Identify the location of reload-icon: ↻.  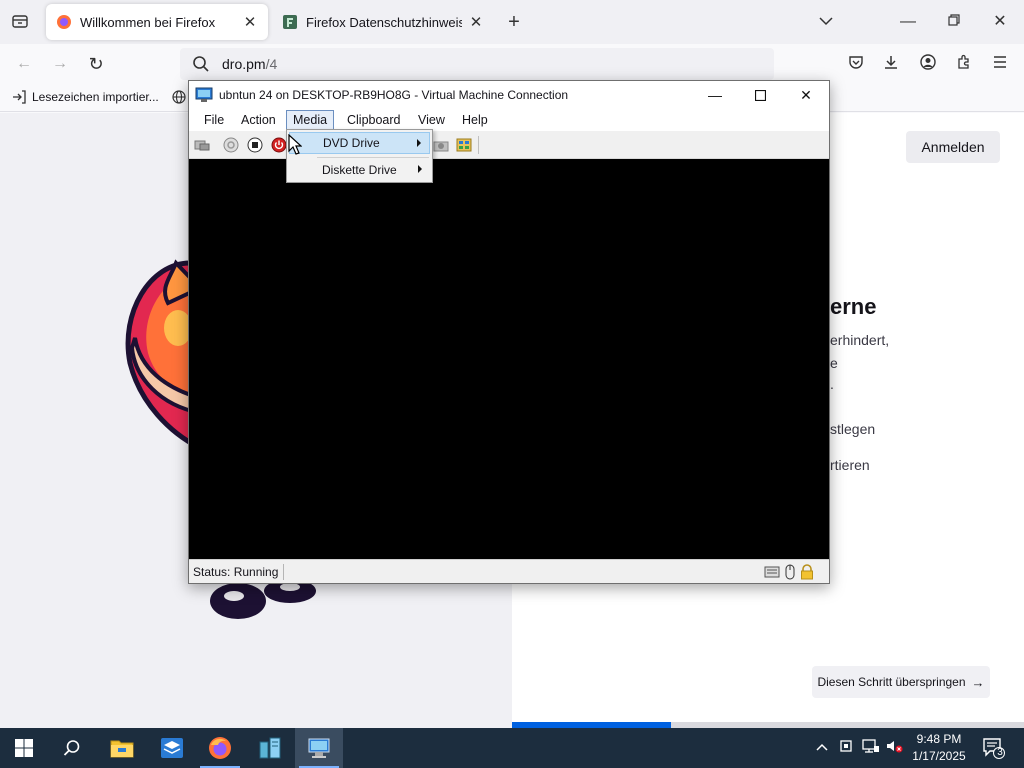
(96, 64).